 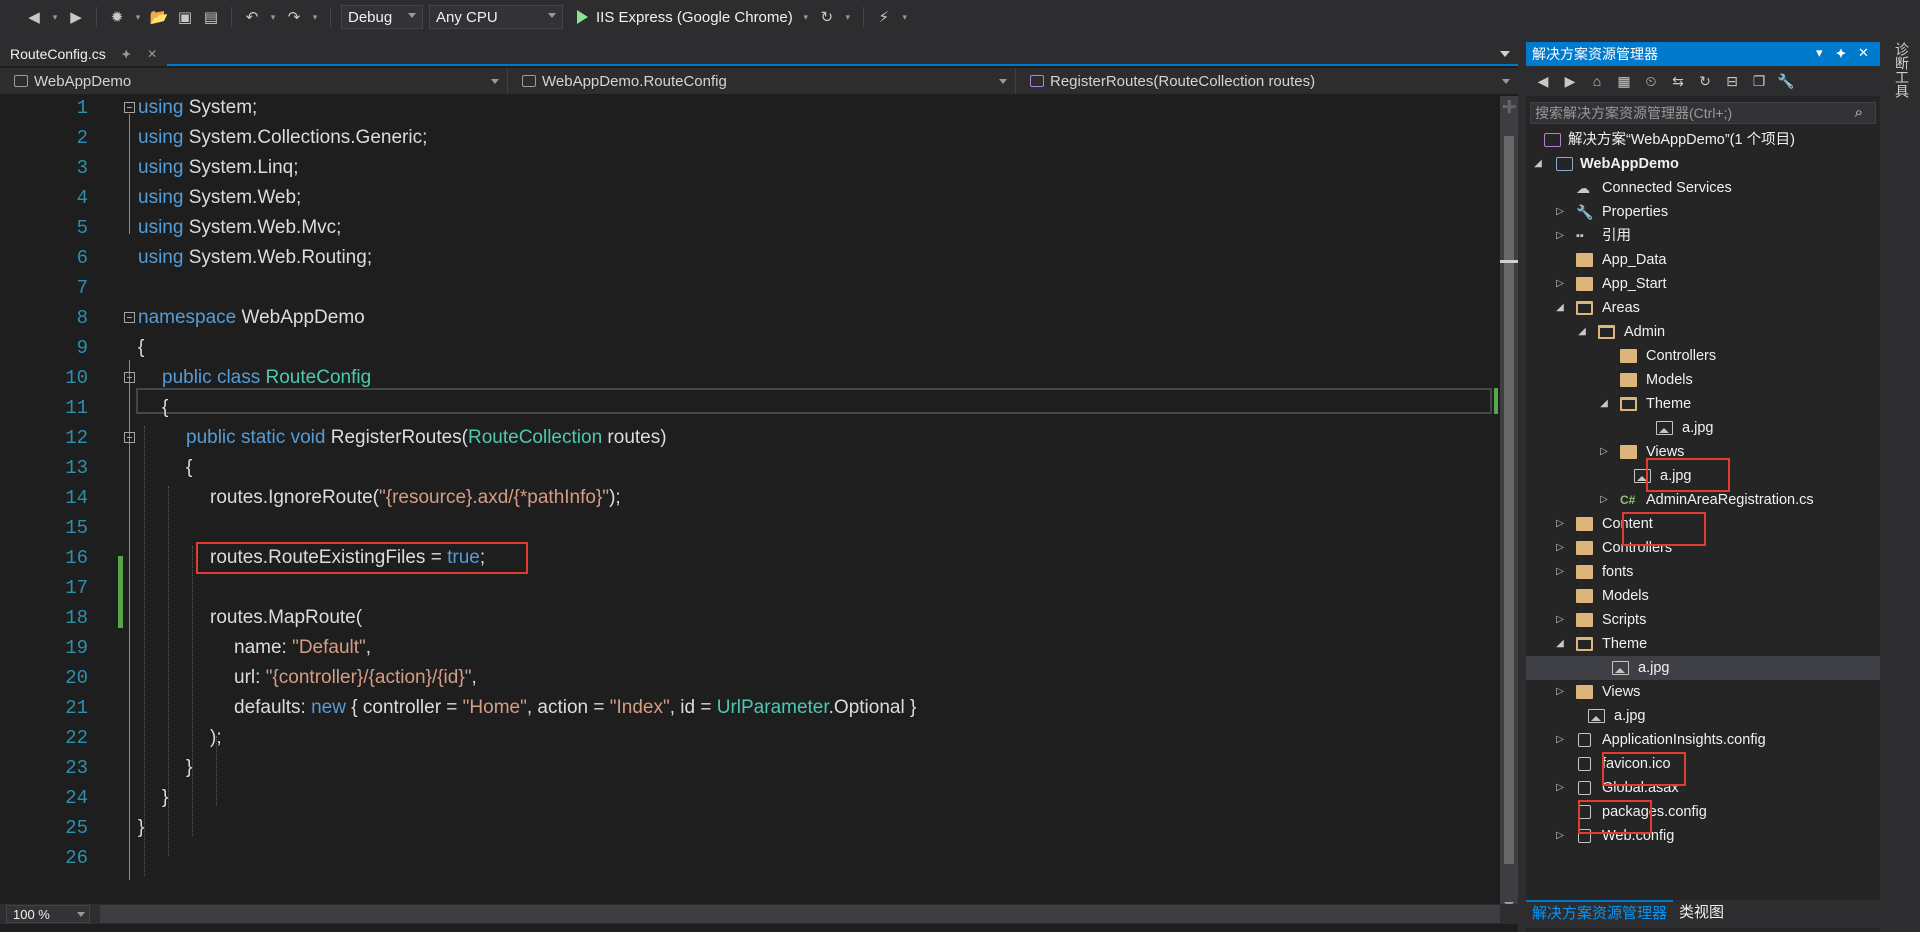 What do you see at coordinates (1703, 620) in the screenshot?
I see `tree-item-folder: ▷ Scripts` at bounding box center [1703, 620].